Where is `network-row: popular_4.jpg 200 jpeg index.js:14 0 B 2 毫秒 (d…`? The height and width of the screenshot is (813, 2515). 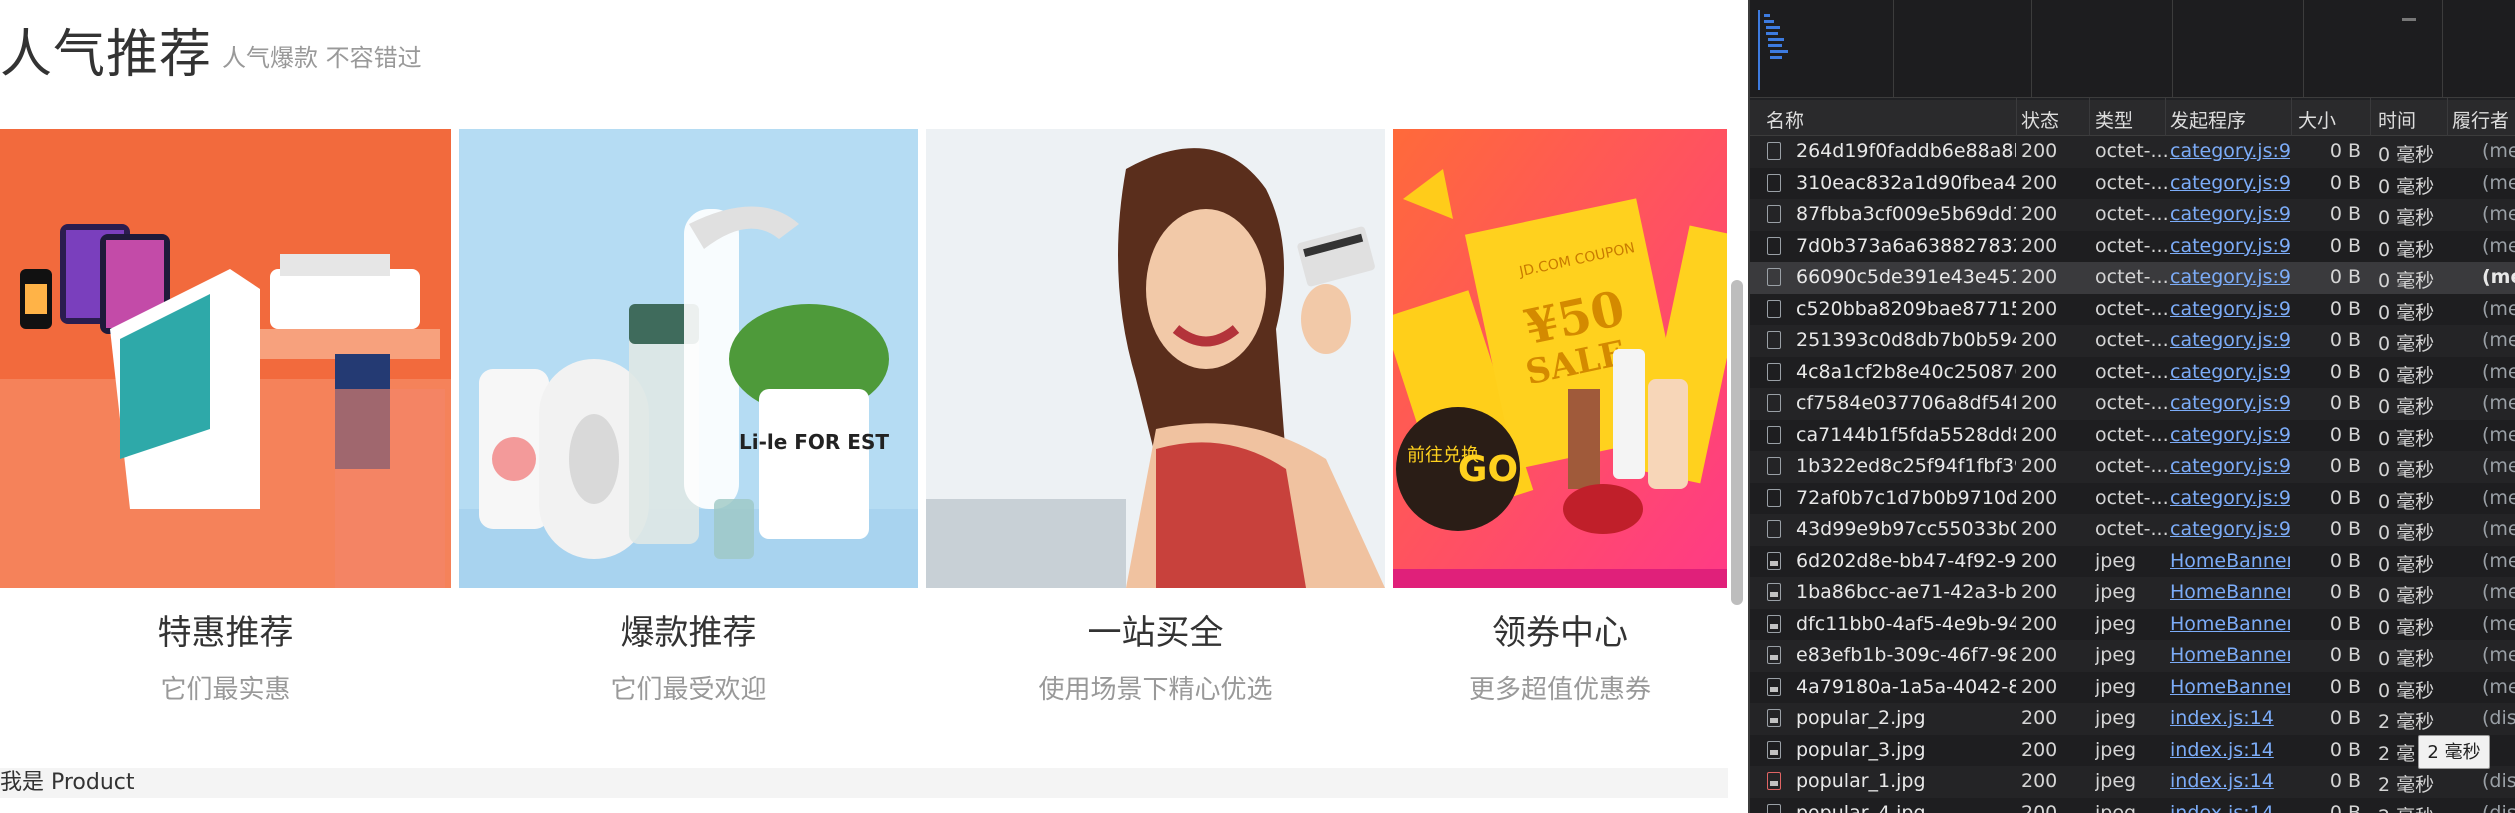 network-row: popular_4.jpg 200 jpeg index.js:14 0 B 2 毫秒 (d… is located at coordinates (2132, 805).